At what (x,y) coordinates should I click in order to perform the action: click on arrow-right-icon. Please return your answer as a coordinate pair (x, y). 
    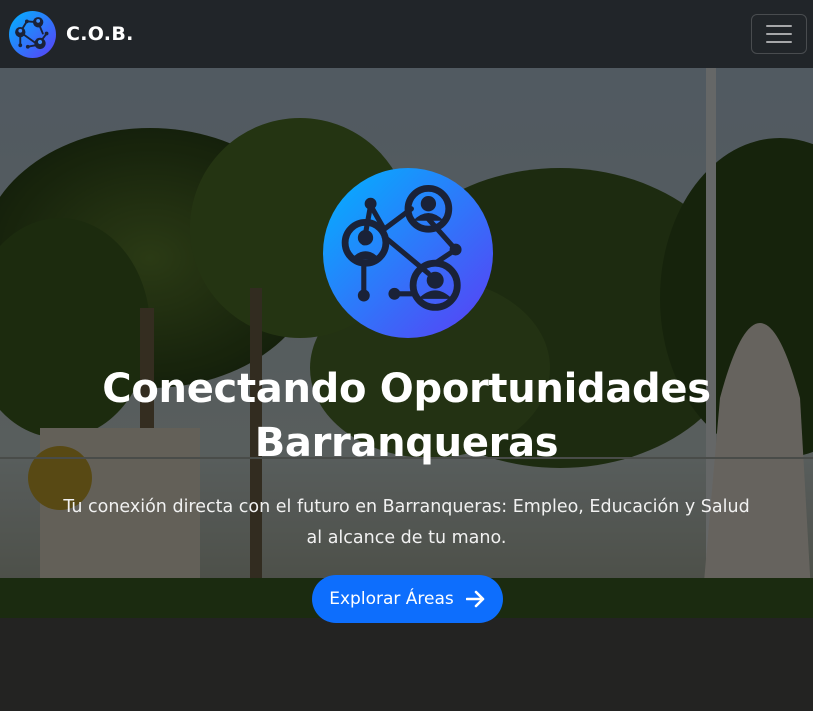
    Looking at the image, I should click on (475, 599).